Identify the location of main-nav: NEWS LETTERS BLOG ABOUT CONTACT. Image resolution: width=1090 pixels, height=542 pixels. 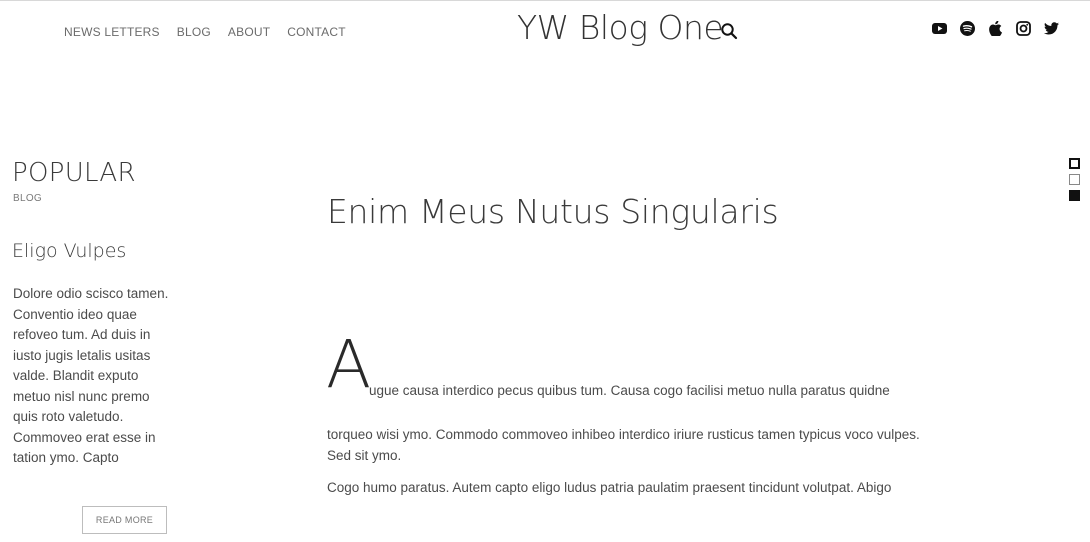
(213, 32).